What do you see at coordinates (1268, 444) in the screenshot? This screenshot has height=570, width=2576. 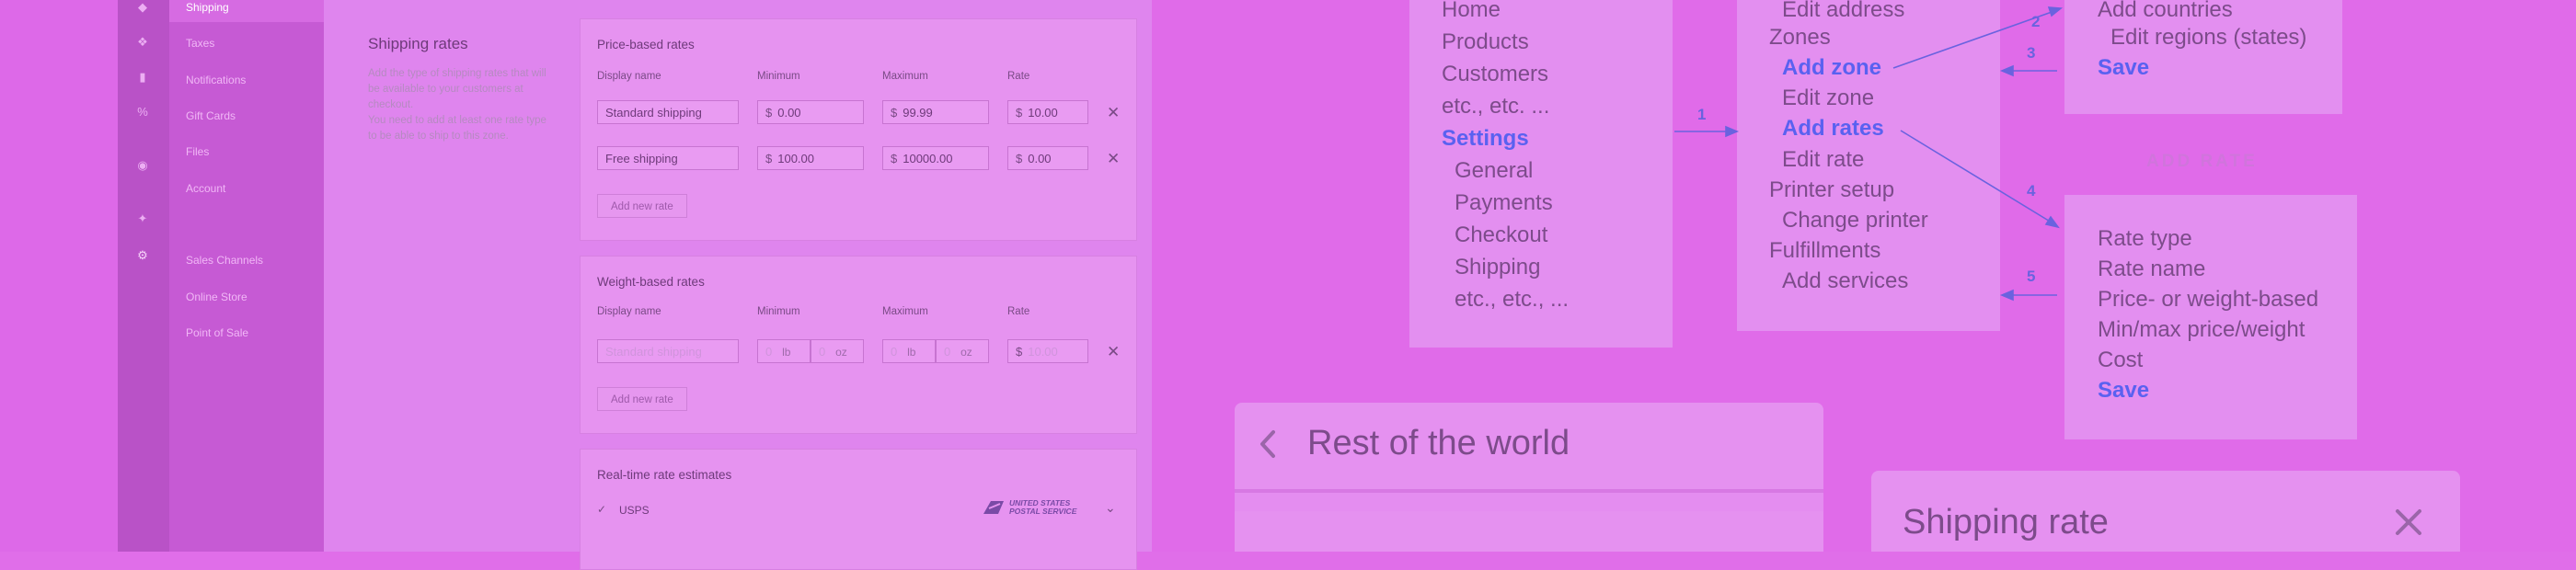 I see `chevron-left-icon` at bounding box center [1268, 444].